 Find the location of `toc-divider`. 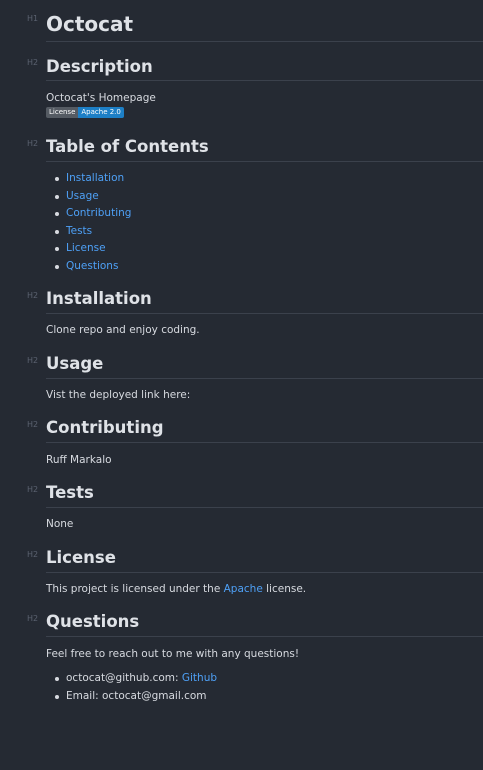

toc-divider is located at coordinates (264, 161).